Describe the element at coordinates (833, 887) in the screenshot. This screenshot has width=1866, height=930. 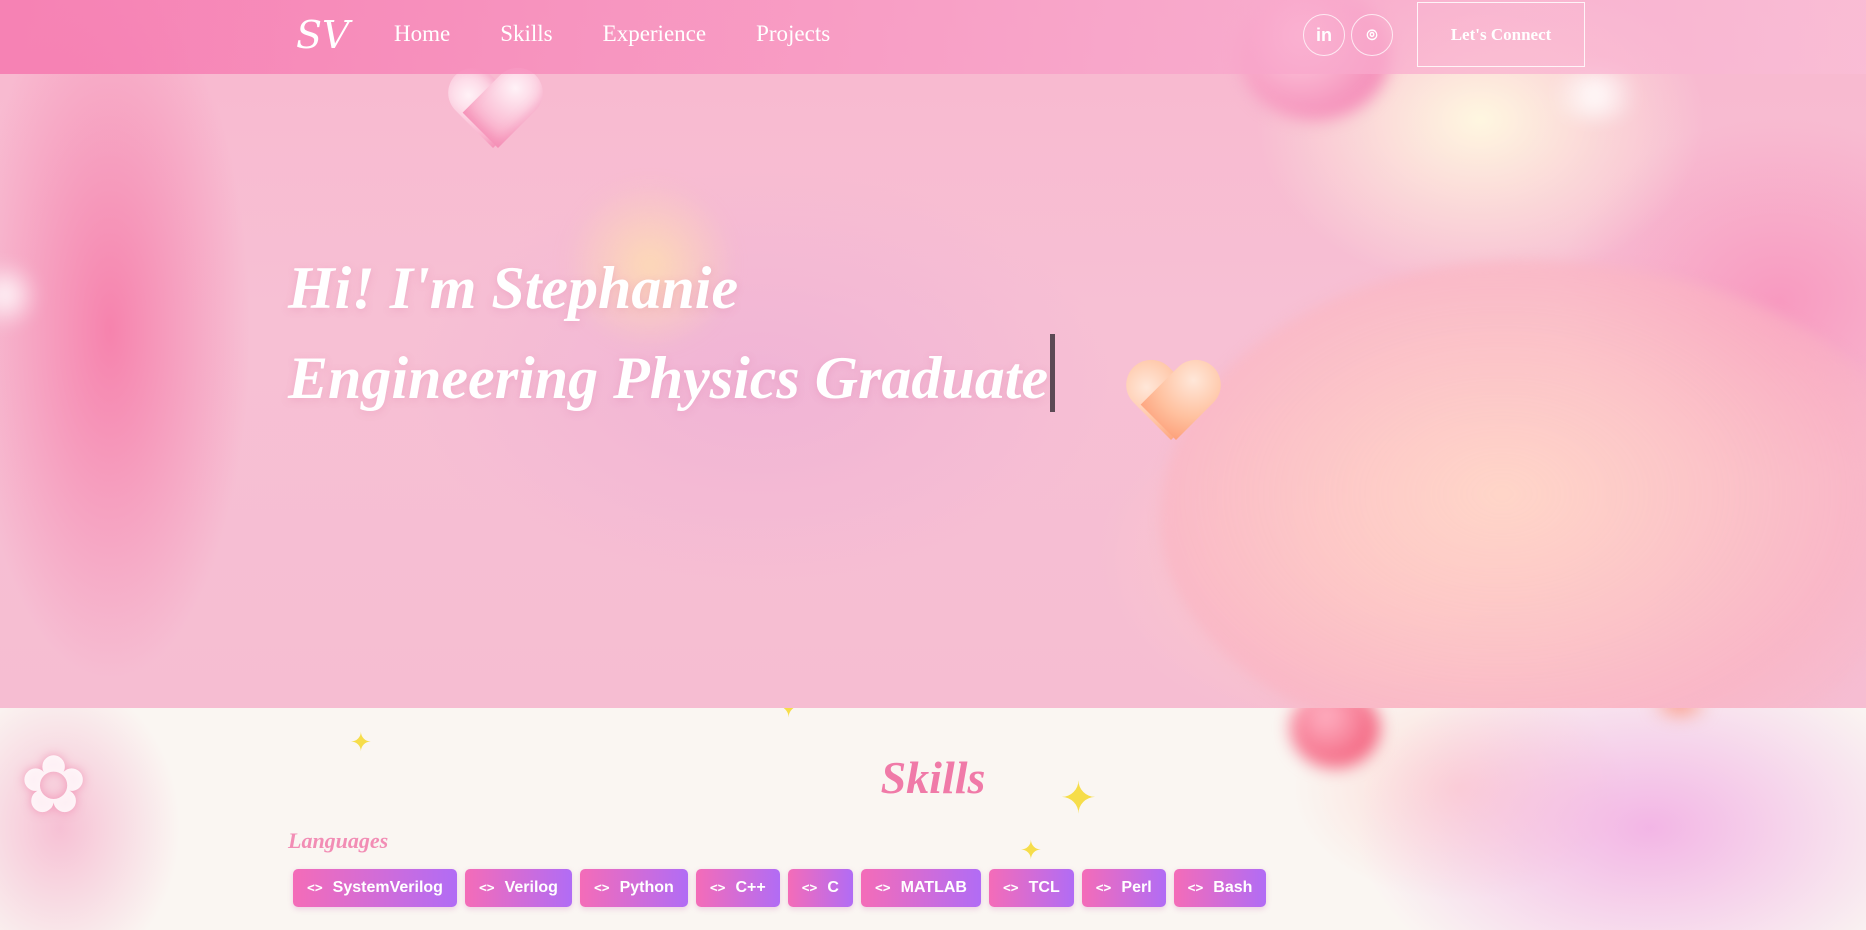
I see `skill-chip-label: C` at that location.